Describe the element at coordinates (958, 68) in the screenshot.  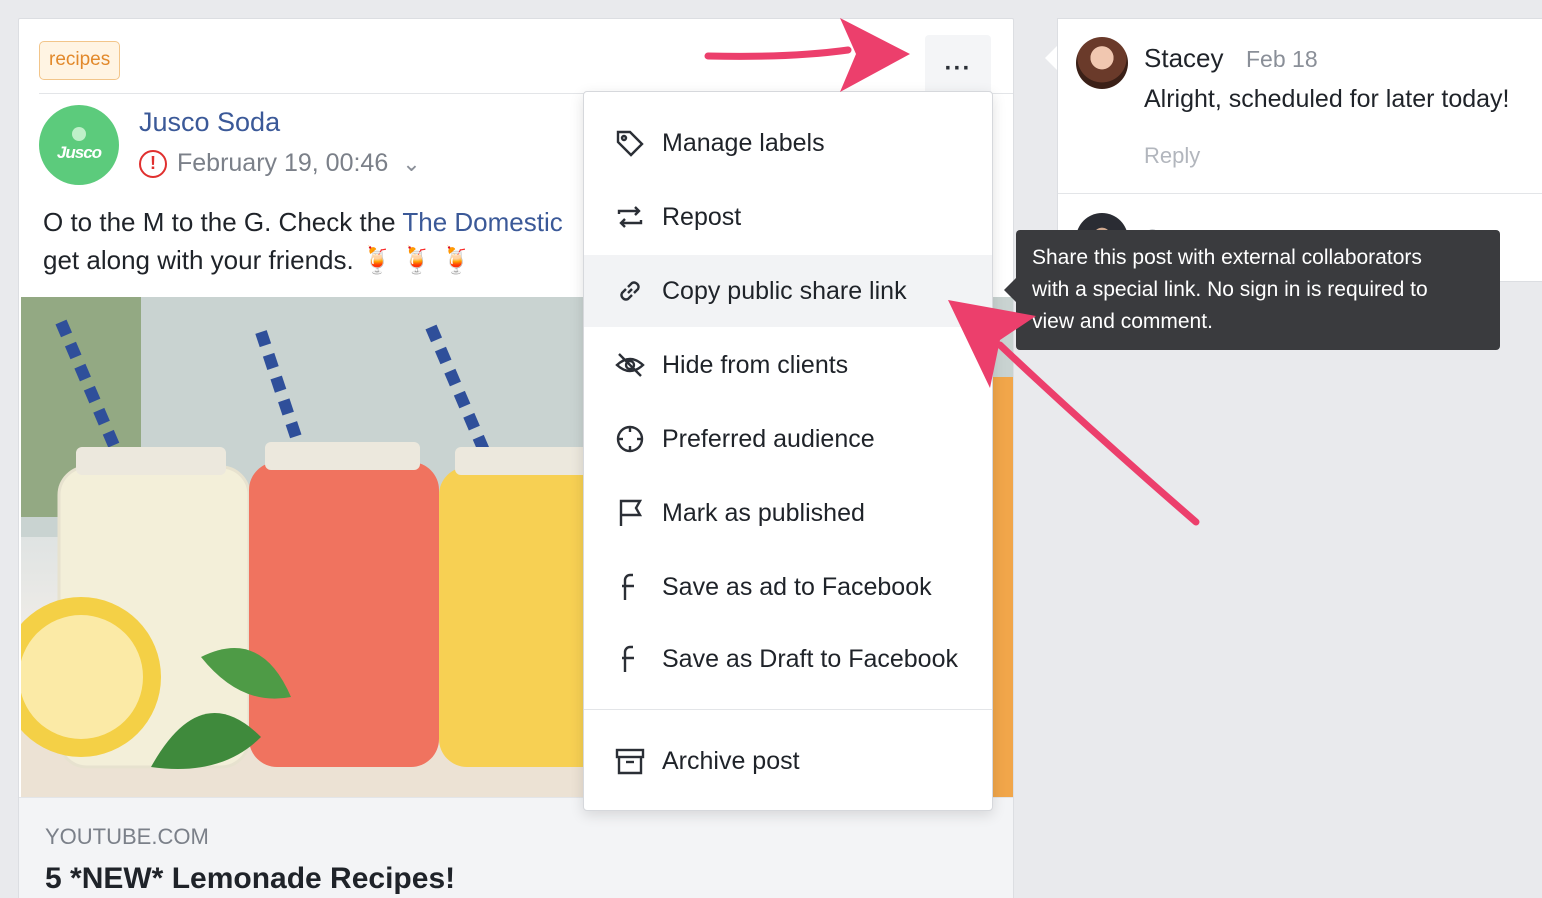
I see `more-options-icon: ···` at that location.